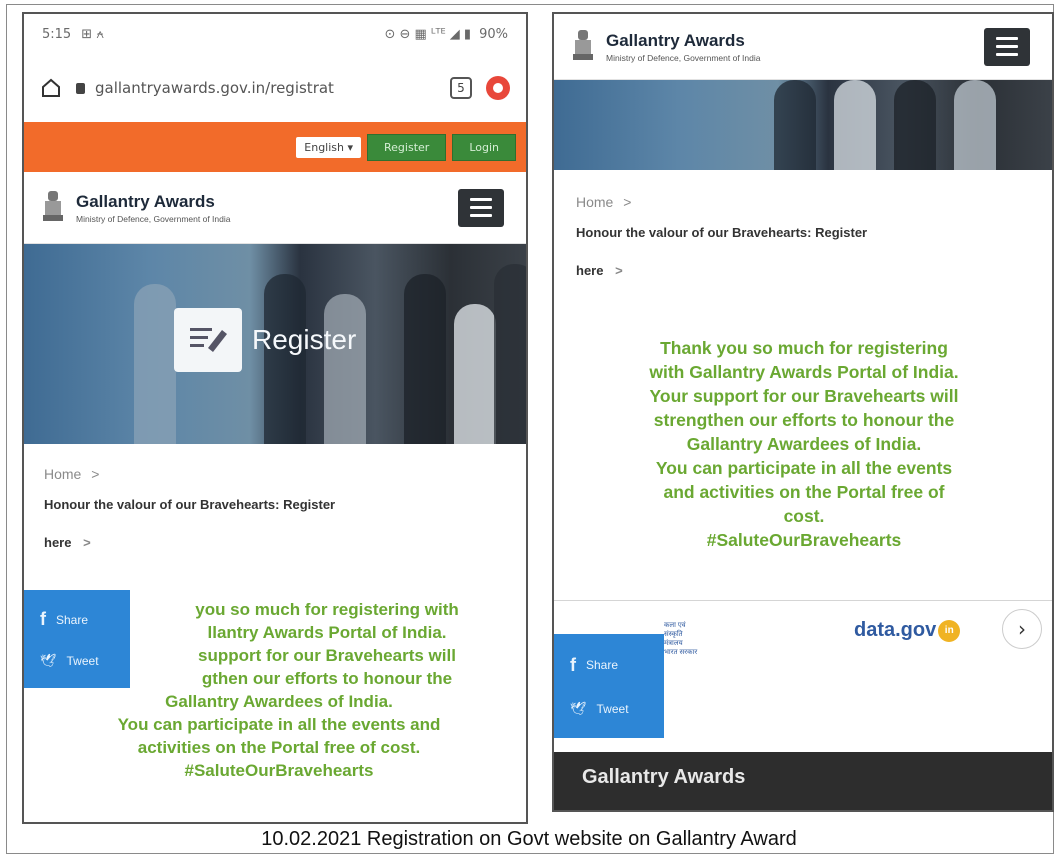  I want to click on message-line: activities on the Portal free of cost., so click(279, 747).